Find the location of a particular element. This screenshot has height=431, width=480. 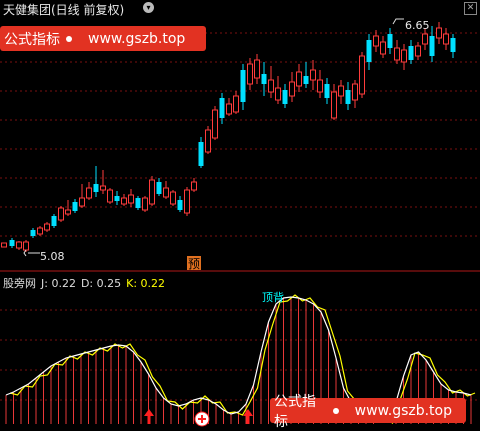

indicator-name: 股旁网 is located at coordinates (19, 283).